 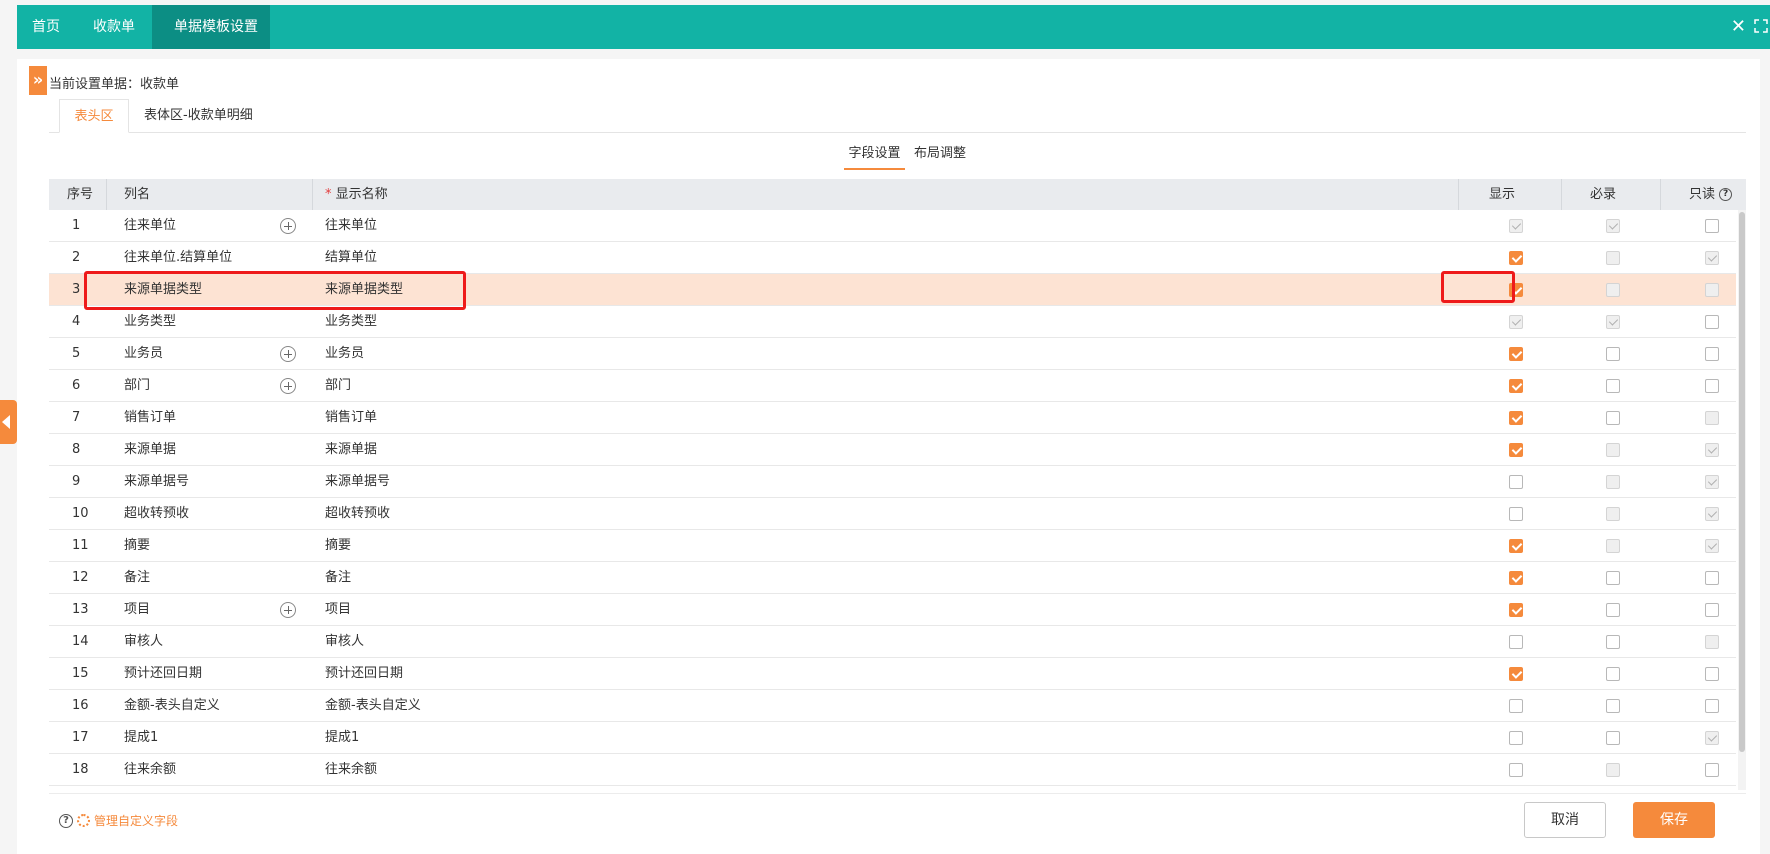 I want to click on fullscreen-icon, so click(x=1761, y=26).